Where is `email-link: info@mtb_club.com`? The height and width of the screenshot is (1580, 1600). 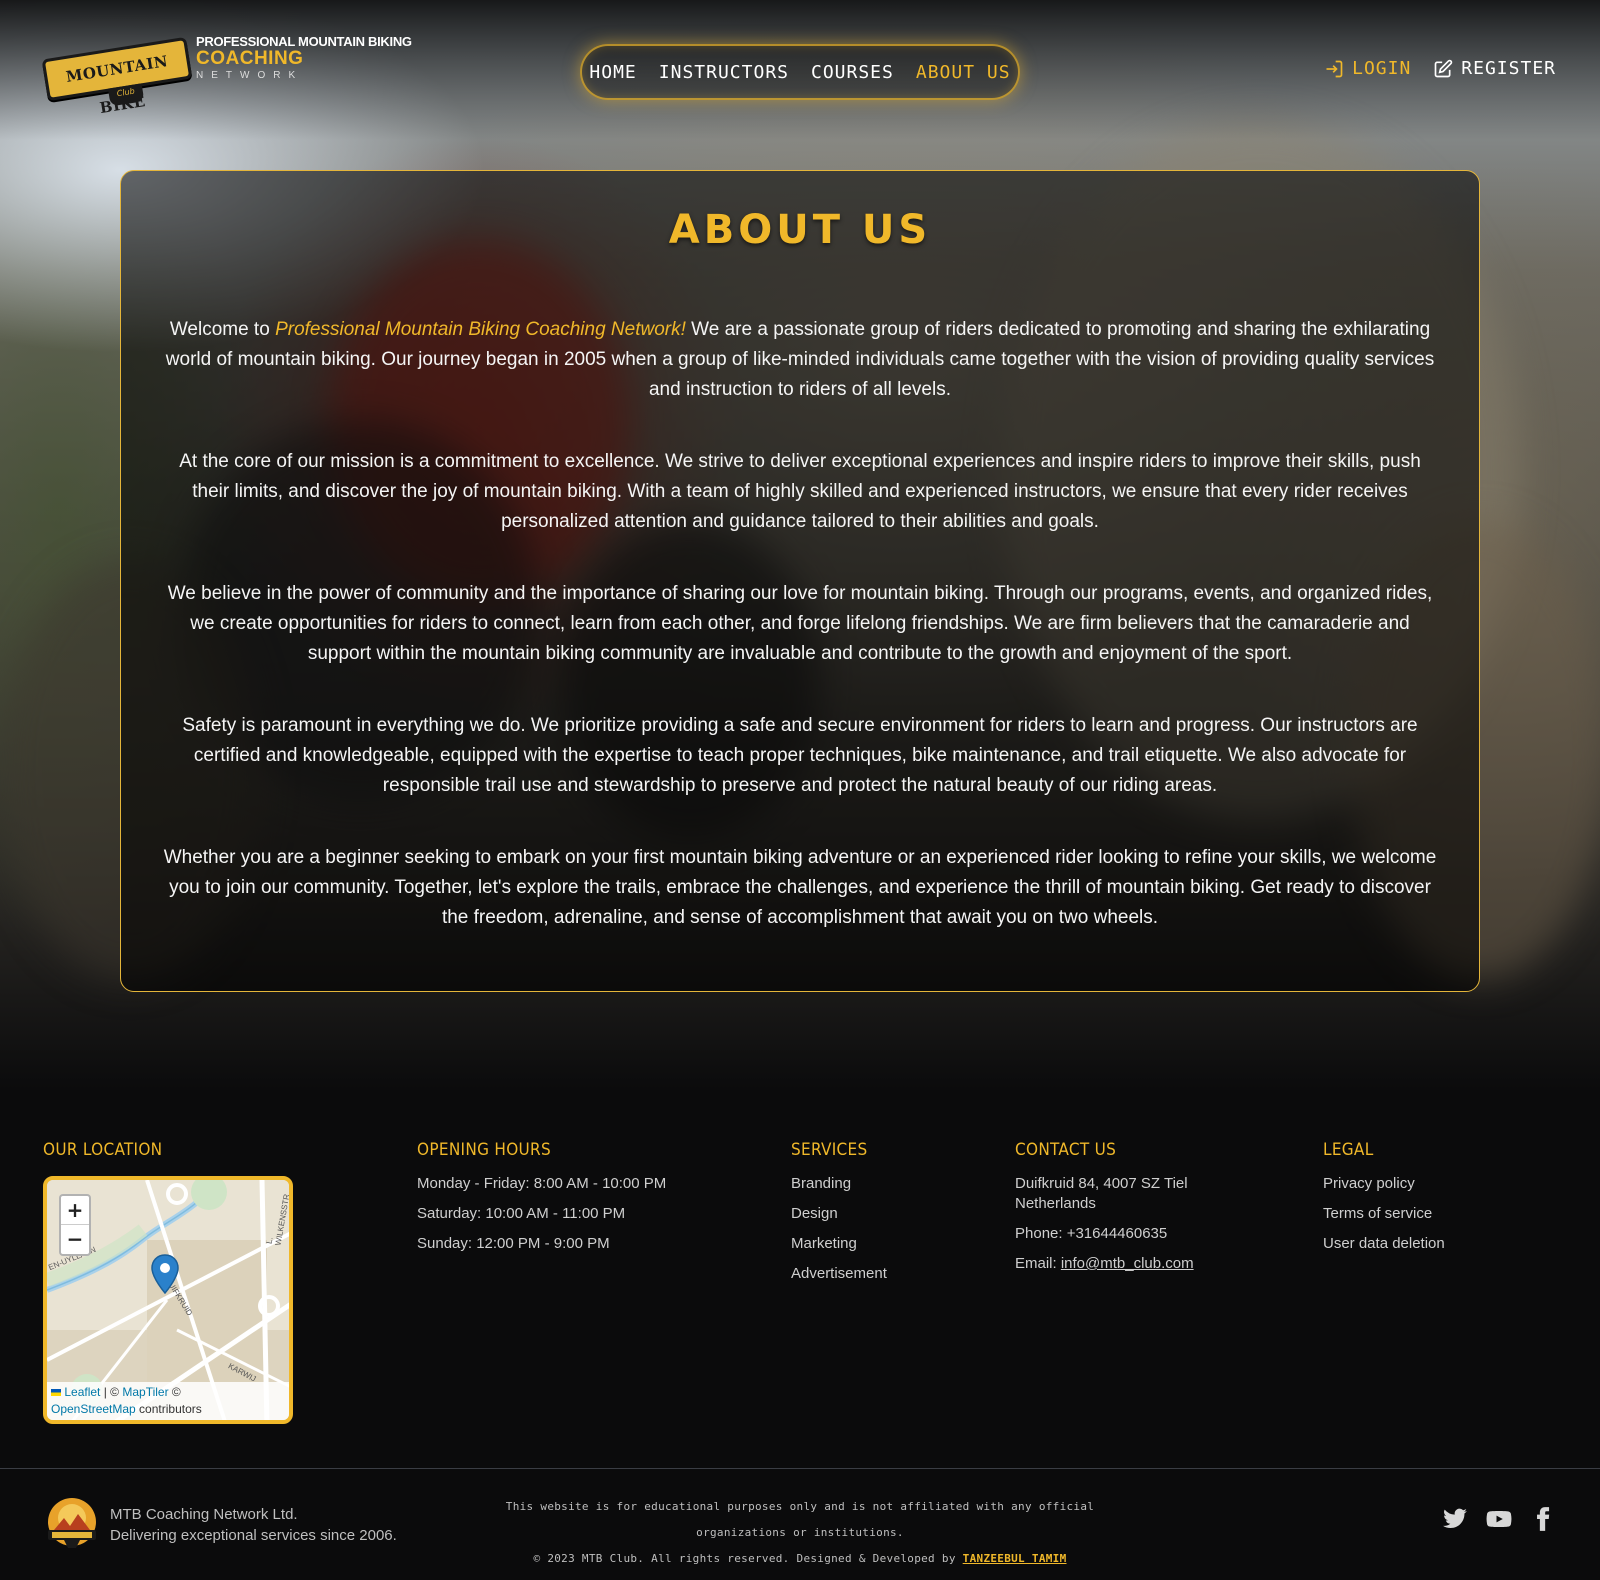
email-link: info@mtb_club.com is located at coordinates (1127, 1263).